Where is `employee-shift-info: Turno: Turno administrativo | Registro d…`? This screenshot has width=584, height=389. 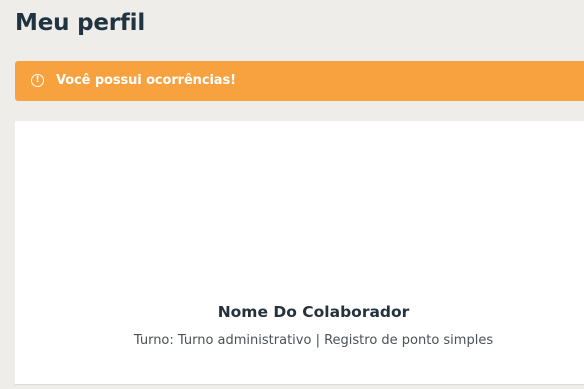
employee-shift-info: Turno: Turno administrativo | Registro d… is located at coordinates (313, 340).